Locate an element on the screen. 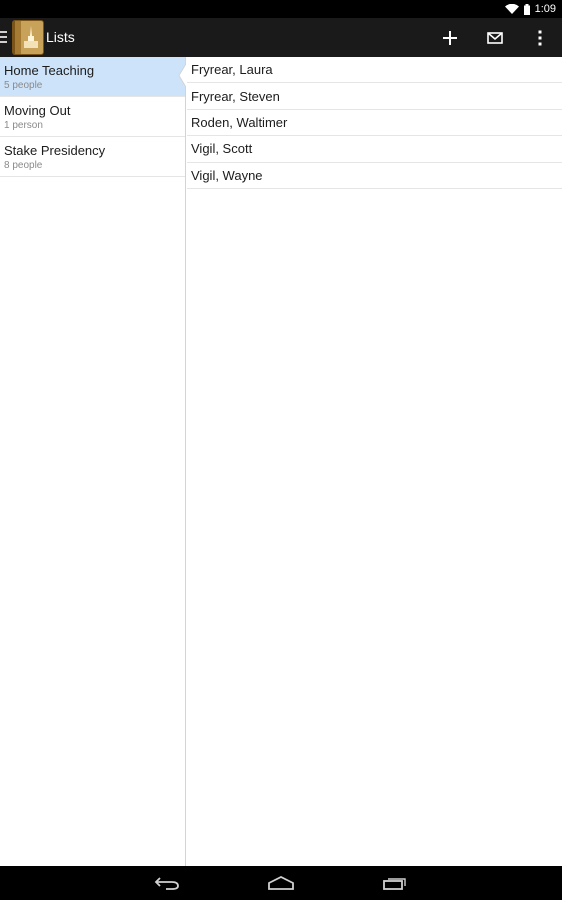 The image size is (562, 900). list-count: 5 people is located at coordinates (23, 85).